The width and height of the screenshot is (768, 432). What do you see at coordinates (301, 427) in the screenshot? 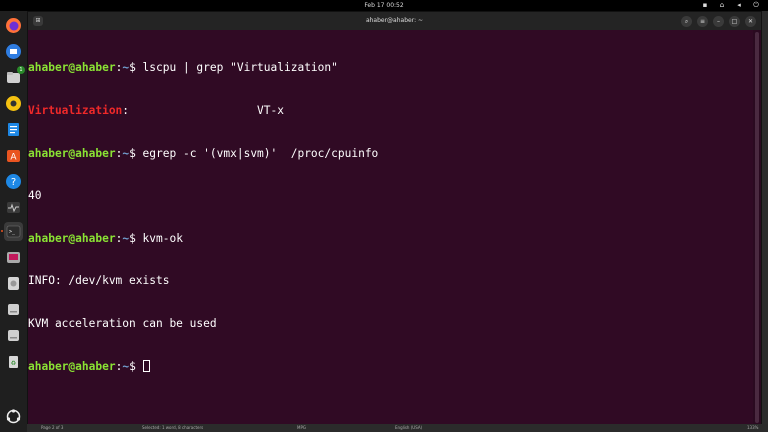
I see `style-indicator: MPG` at bounding box center [301, 427].